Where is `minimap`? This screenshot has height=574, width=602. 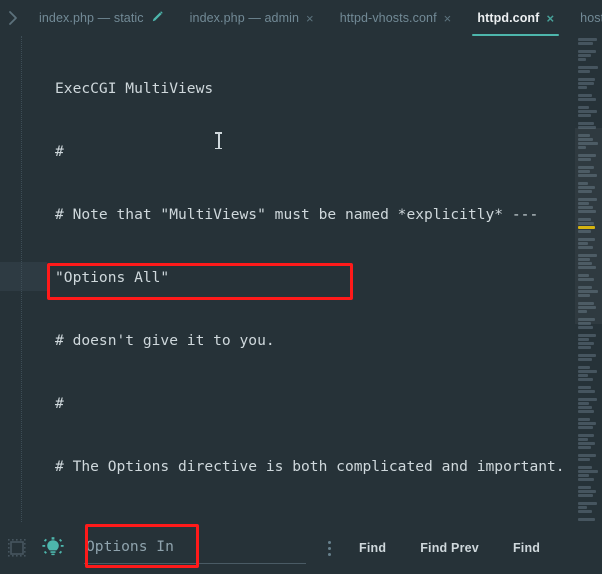 minimap is located at coordinates (588, 279).